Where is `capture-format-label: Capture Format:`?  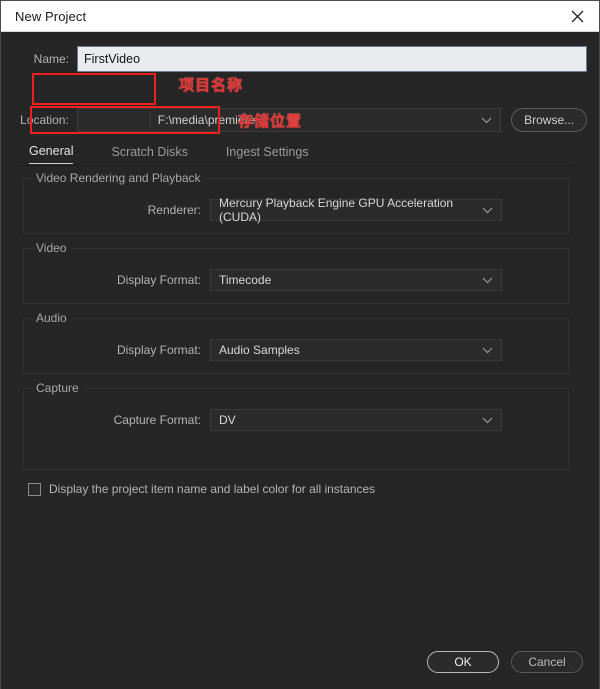 capture-format-label: Capture Format: is located at coordinates (157, 420).